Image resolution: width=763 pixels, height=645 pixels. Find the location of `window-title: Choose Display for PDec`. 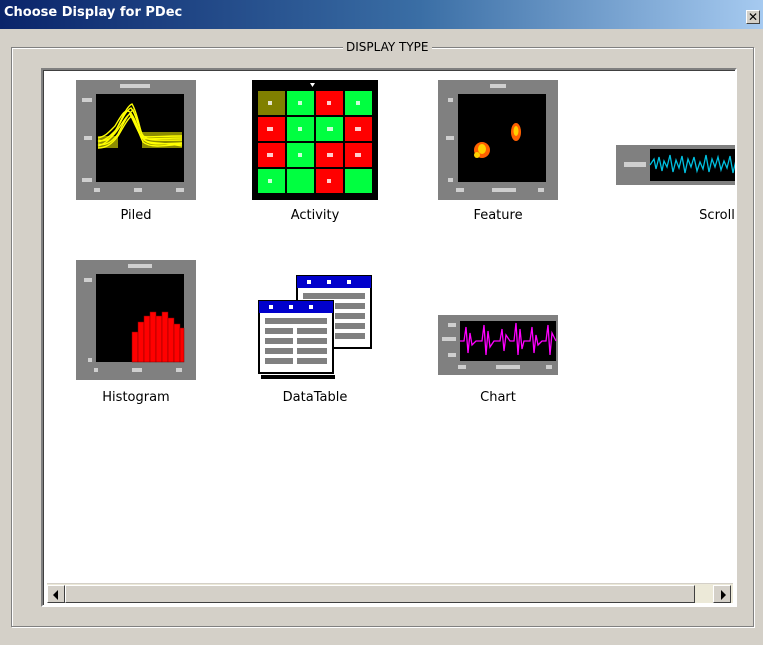

window-title: Choose Display for PDec is located at coordinates (93, 12).